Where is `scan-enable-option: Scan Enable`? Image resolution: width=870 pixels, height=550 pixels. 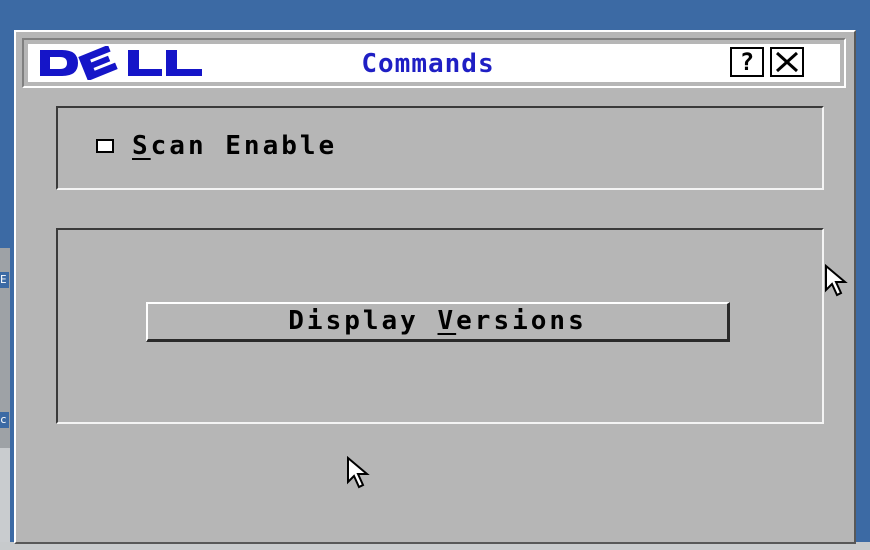
scan-enable-option: Scan Enable is located at coordinates (216, 146).